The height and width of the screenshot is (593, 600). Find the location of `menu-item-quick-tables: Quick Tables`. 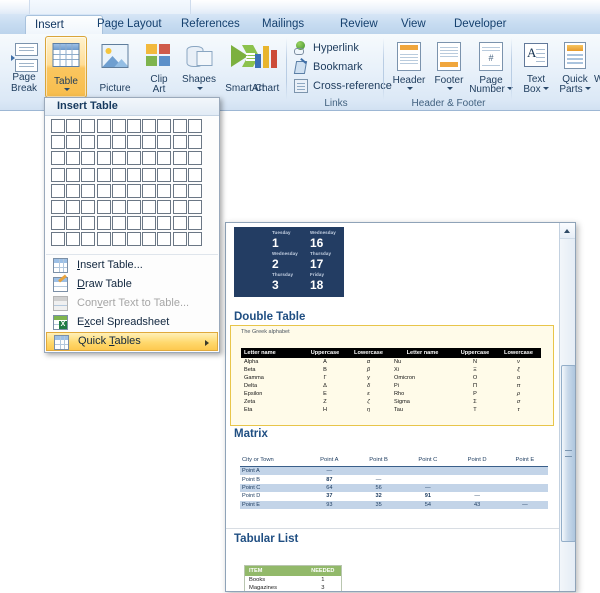

menu-item-quick-tables: Quick Tables is located at coordinates (132, 341).